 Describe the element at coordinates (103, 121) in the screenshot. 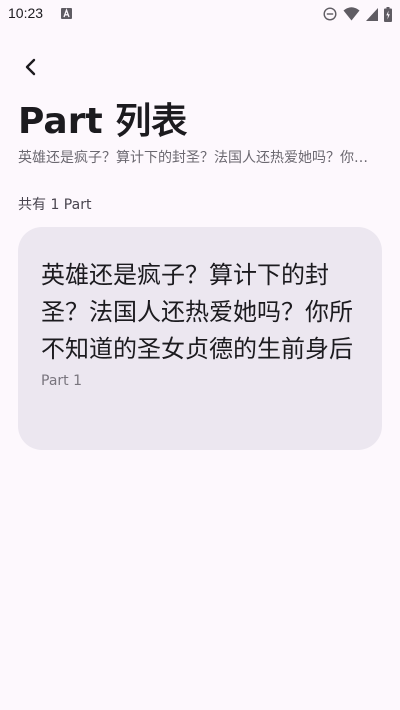

I see `page-title: Part 列表` at that location.